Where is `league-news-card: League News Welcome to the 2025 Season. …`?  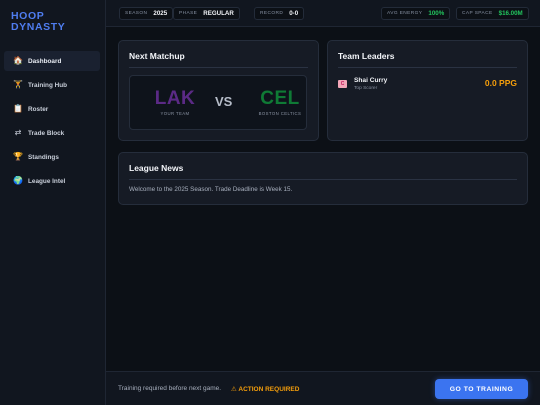 league-news-card: League News Welcome to the 2025 Season. … is located at coordinates (323, 178).